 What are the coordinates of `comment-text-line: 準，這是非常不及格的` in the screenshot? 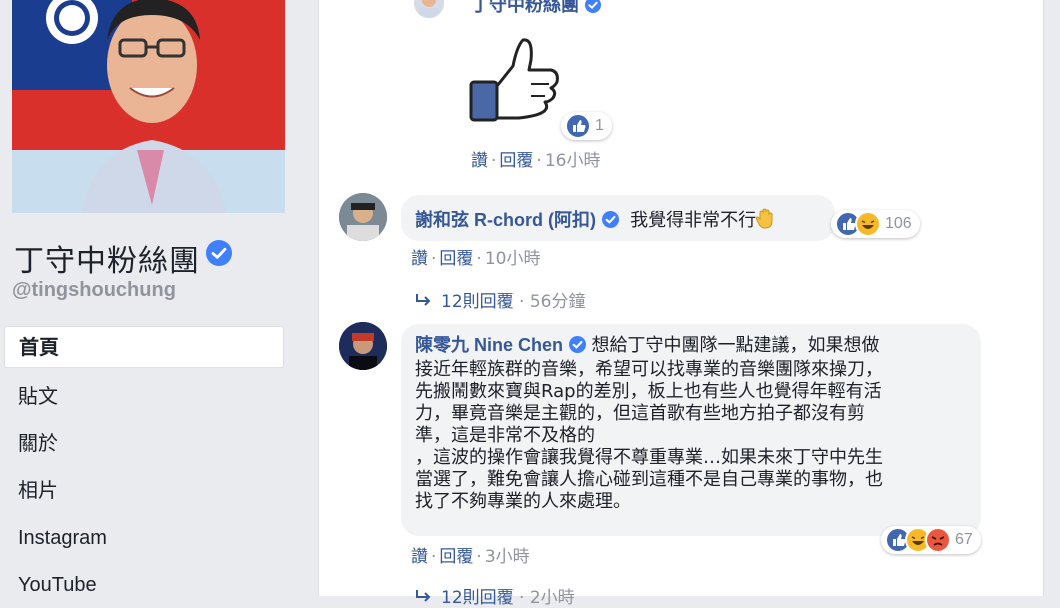 It's located at (505, 435).